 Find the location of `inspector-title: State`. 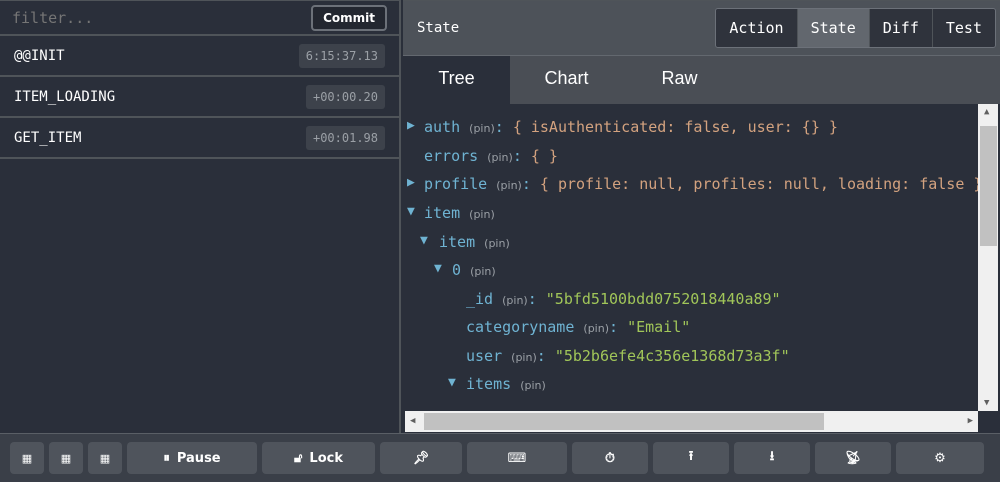

inspector-title: State is located at coordinates (438, 28).